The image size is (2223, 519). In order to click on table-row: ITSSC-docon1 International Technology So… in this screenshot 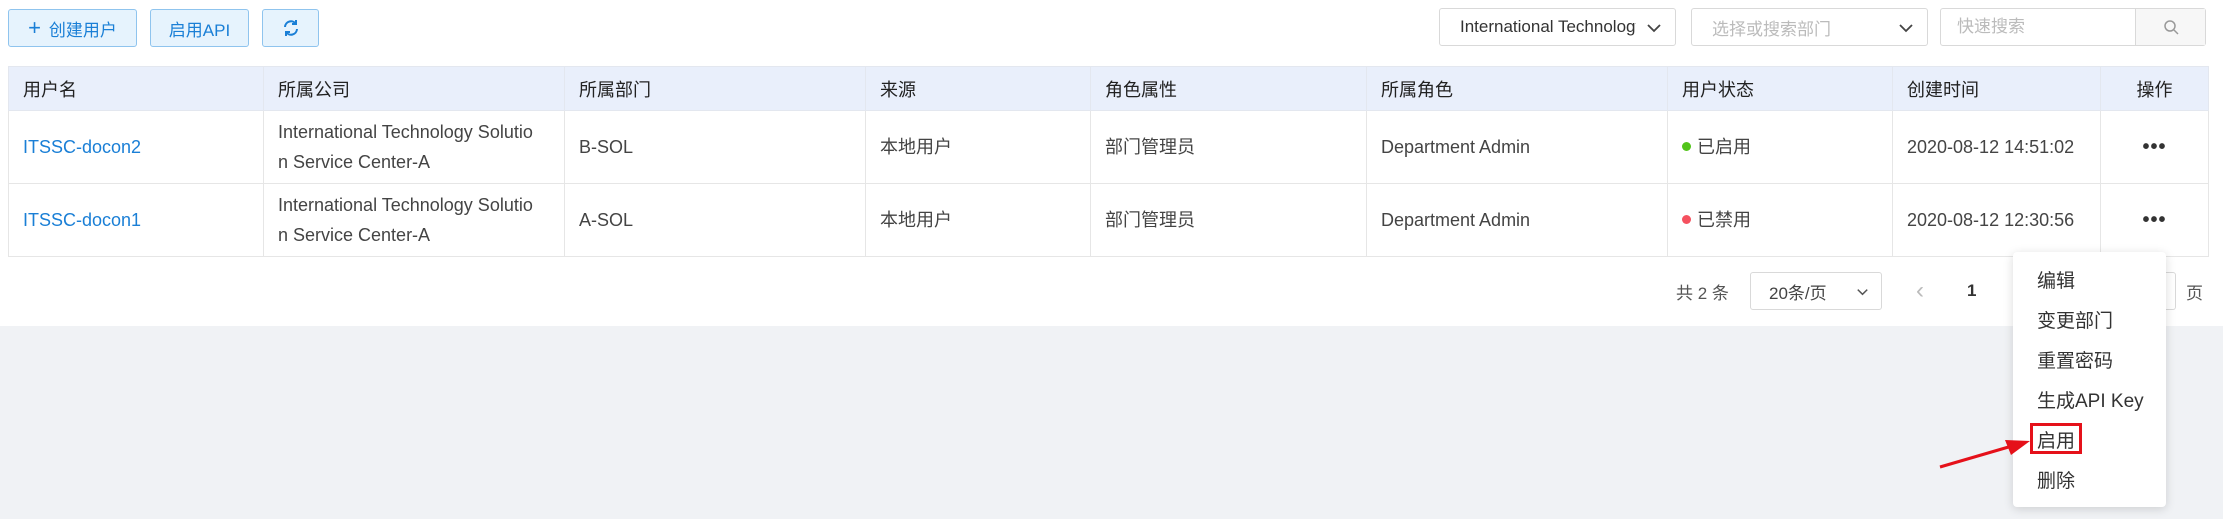, I will do `click(1108, 220)`.